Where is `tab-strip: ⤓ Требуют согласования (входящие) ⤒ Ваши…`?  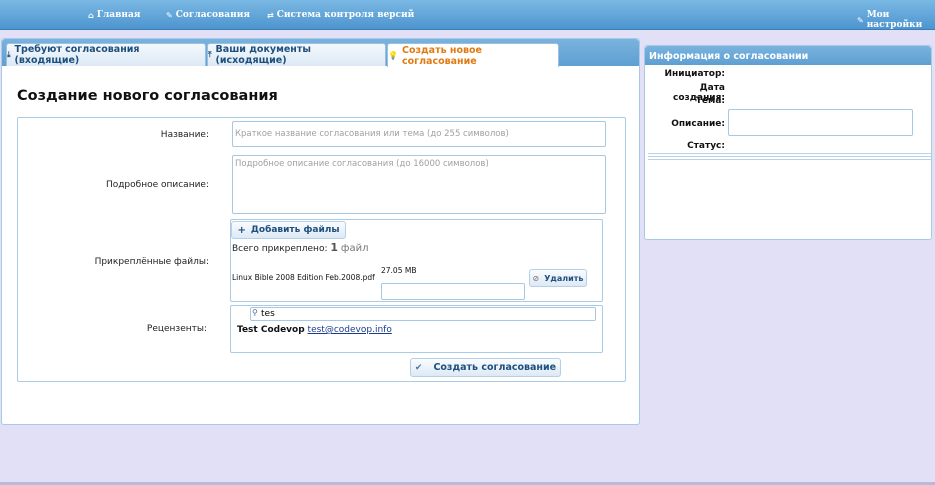 tab-strip: ⤓ Требуют согласования (входящие) ⤒ Ваши… is located at coordinates (320, 53).